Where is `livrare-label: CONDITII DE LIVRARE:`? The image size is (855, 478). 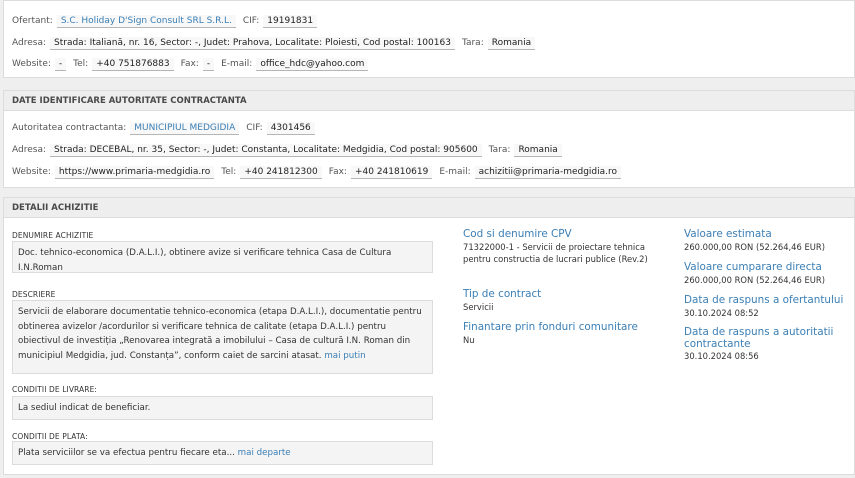
livrare-label: CONDITII DE LIVRARE: is located at coordinates (55, 389).